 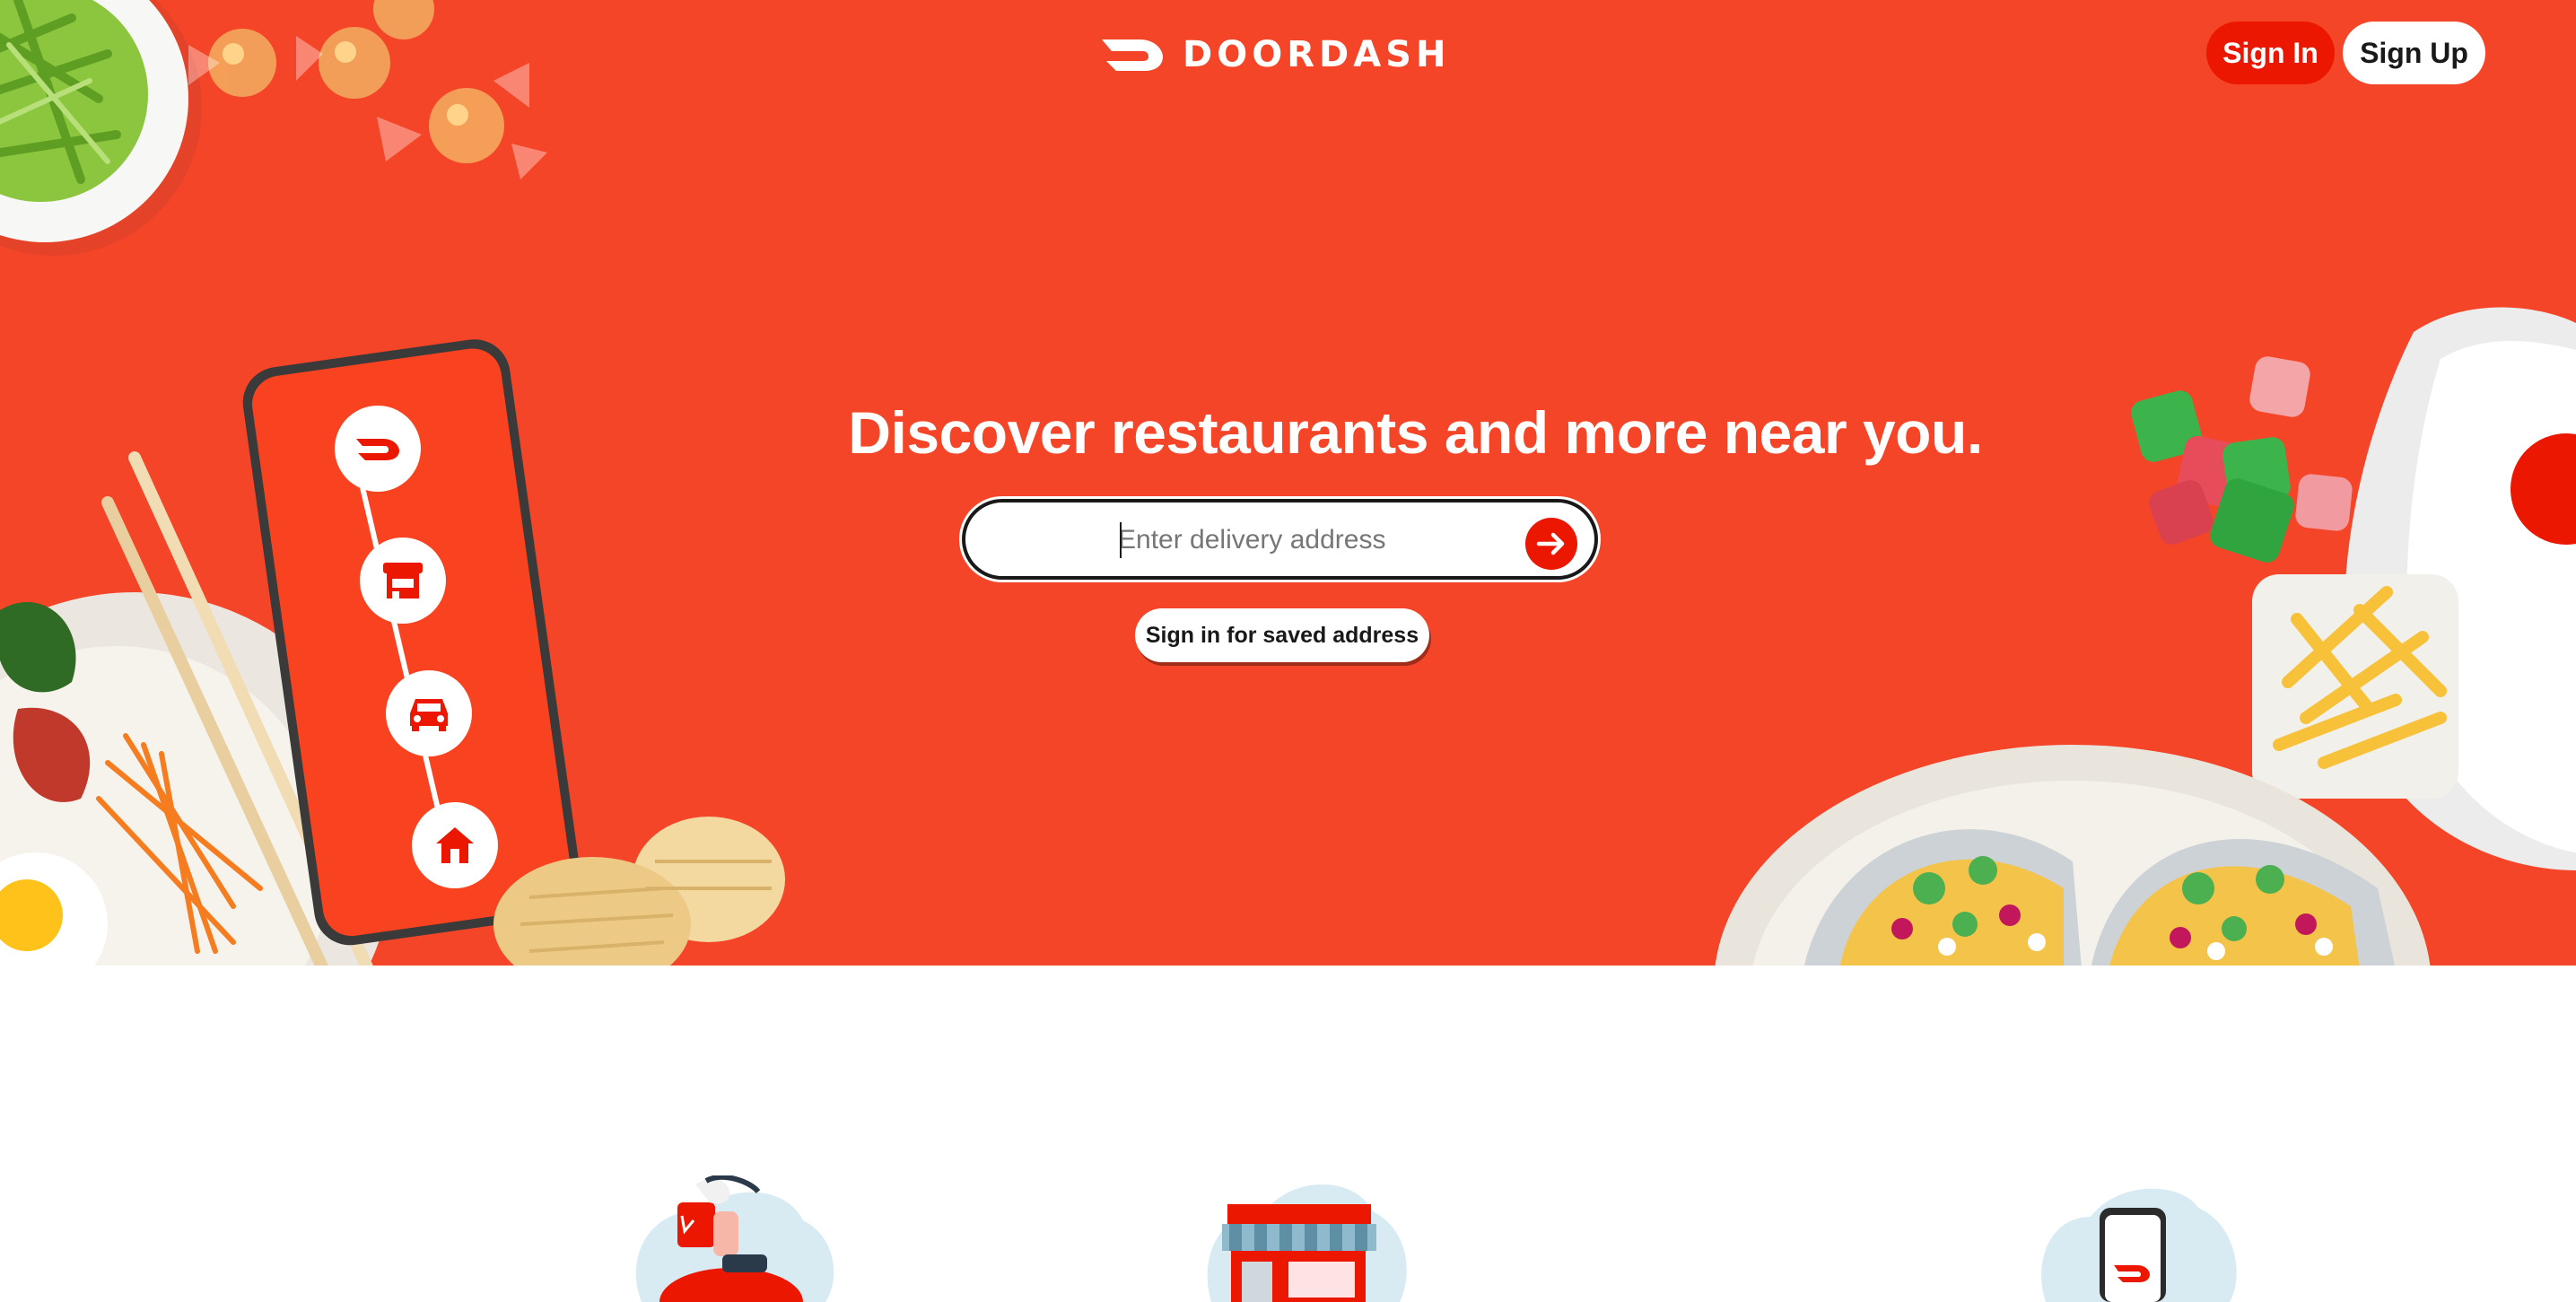 I want to click on sign-in-saved-address-button: Sign in for saved address, so click(x=1282, y=635).